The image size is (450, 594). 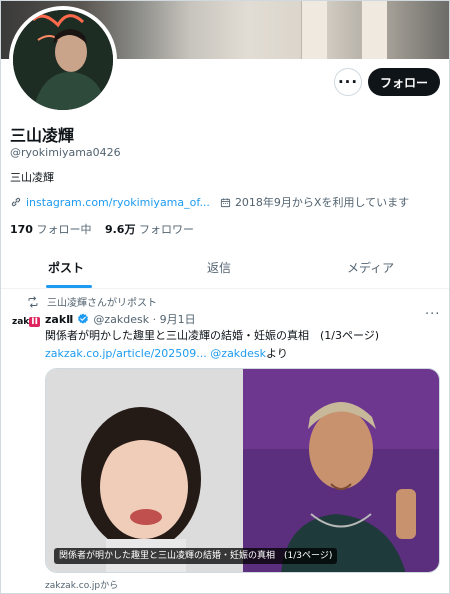 What do you see at coordinates (178, 319) in the screenshot?
I see `post-date: 9月1日` at bounding box center [178, 319].